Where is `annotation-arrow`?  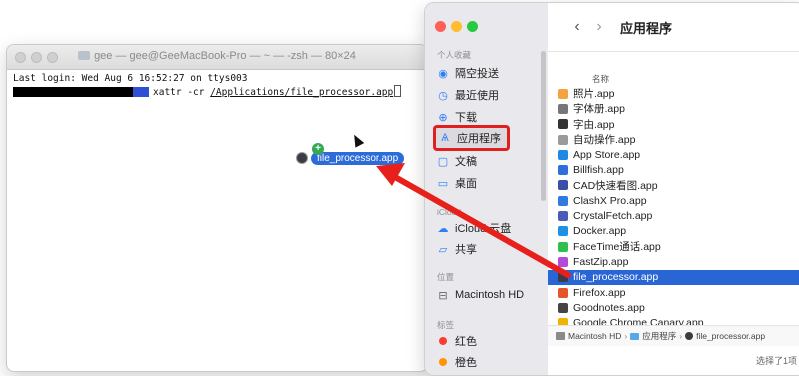
annotation-arrow is located at coordinates (473, 220).